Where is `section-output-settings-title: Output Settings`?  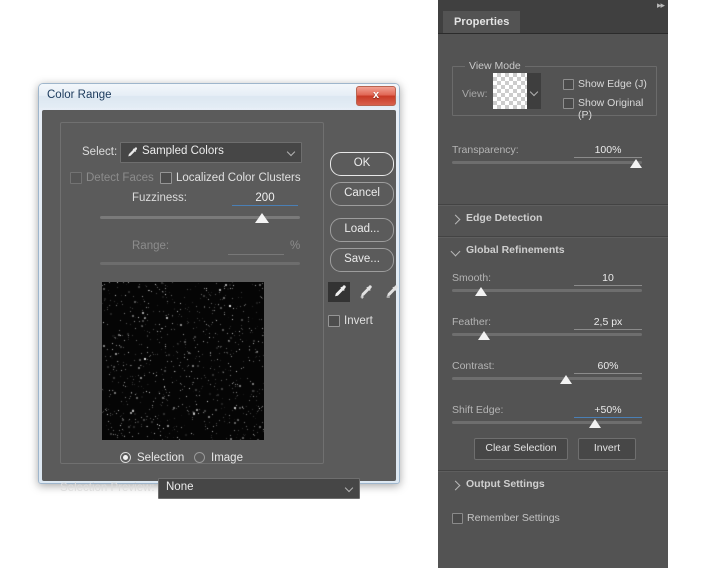 section-output-settings-title: Output Settings is located at coordinates (505, 484).